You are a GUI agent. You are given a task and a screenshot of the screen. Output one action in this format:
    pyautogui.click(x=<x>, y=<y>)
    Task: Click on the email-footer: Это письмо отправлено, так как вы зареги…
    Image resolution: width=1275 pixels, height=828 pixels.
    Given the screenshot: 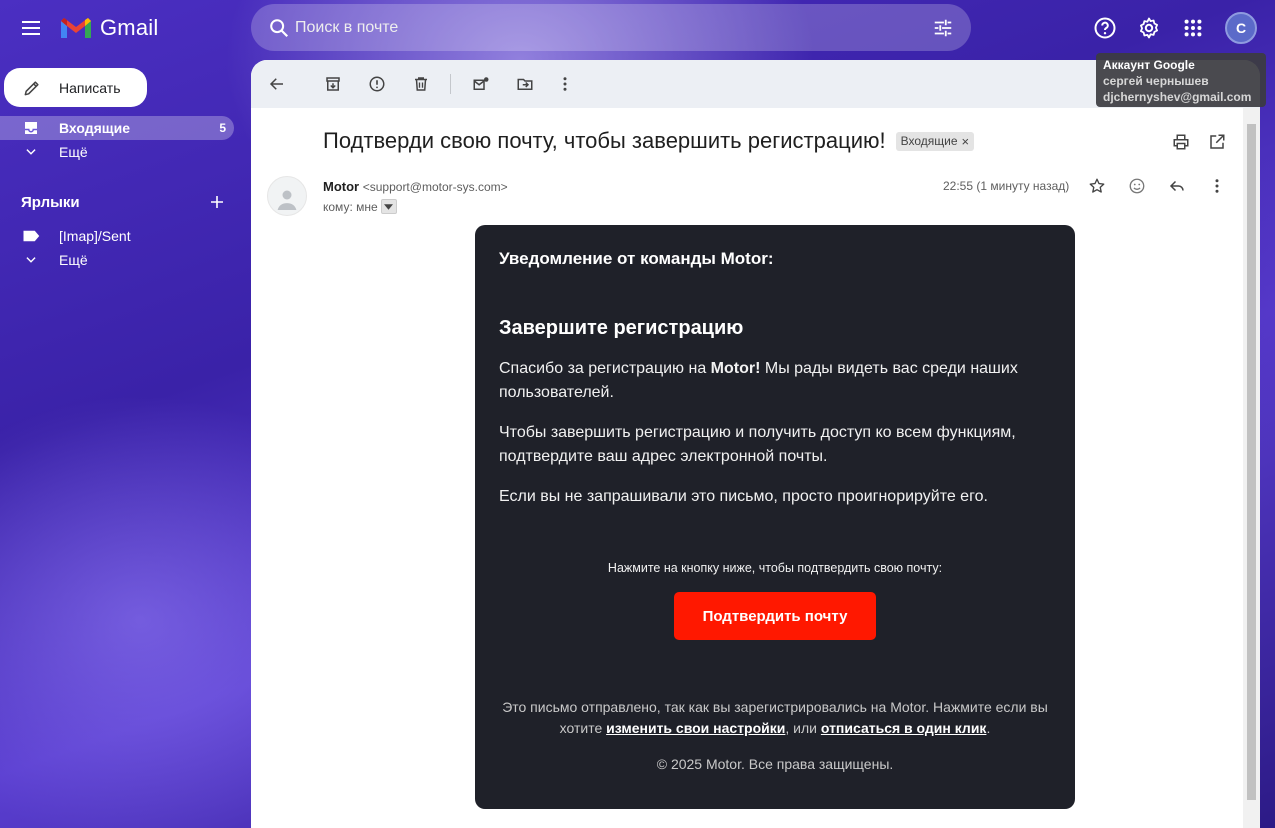 What is the action you would take?
    pyautogui.click(x=775, y=718)
    